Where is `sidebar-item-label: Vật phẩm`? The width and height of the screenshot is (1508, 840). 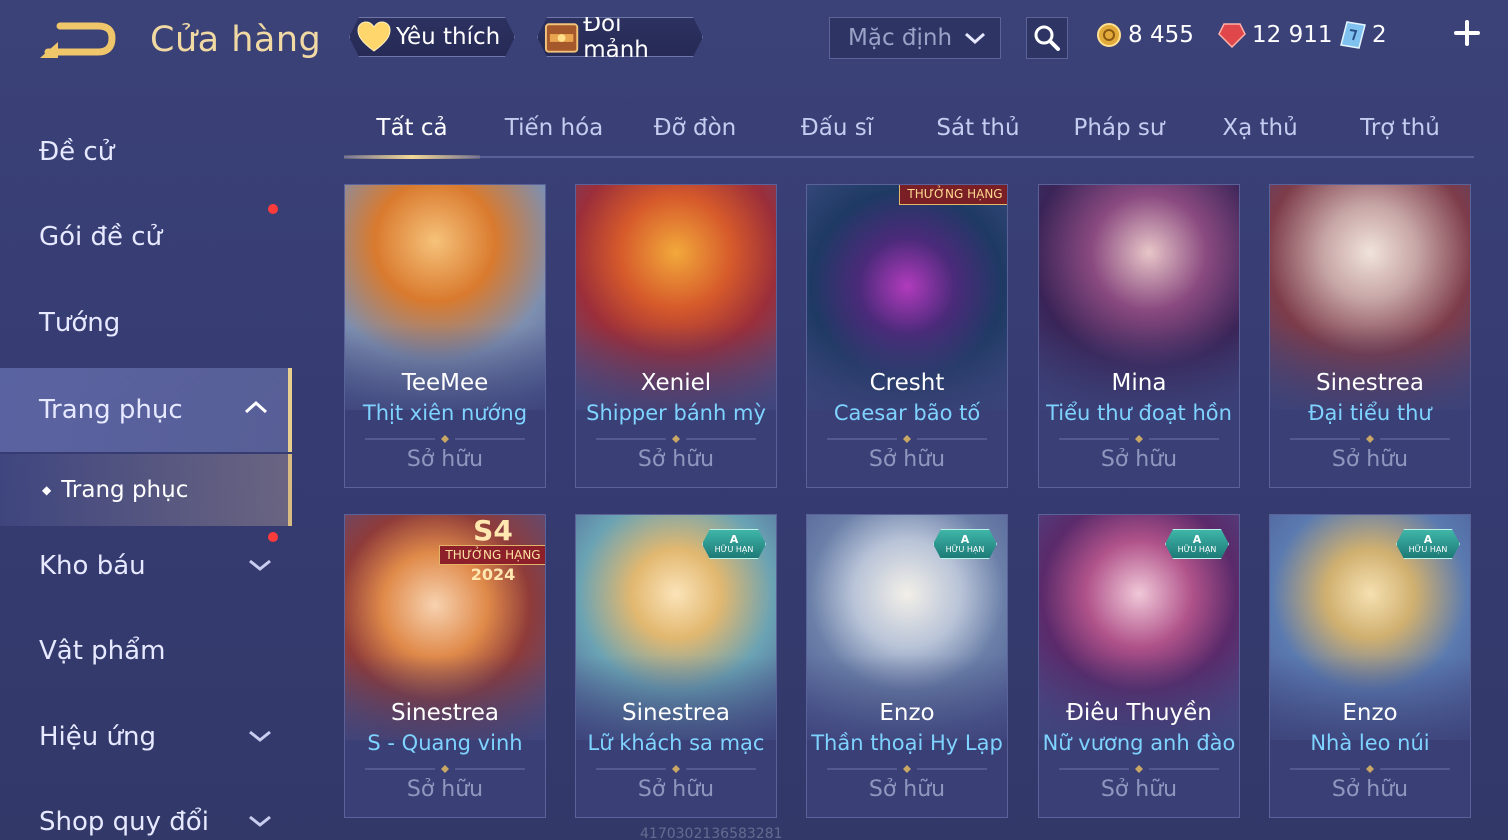 sidebar-item-label: Vật phẩm is located at coordinates (102, 651).